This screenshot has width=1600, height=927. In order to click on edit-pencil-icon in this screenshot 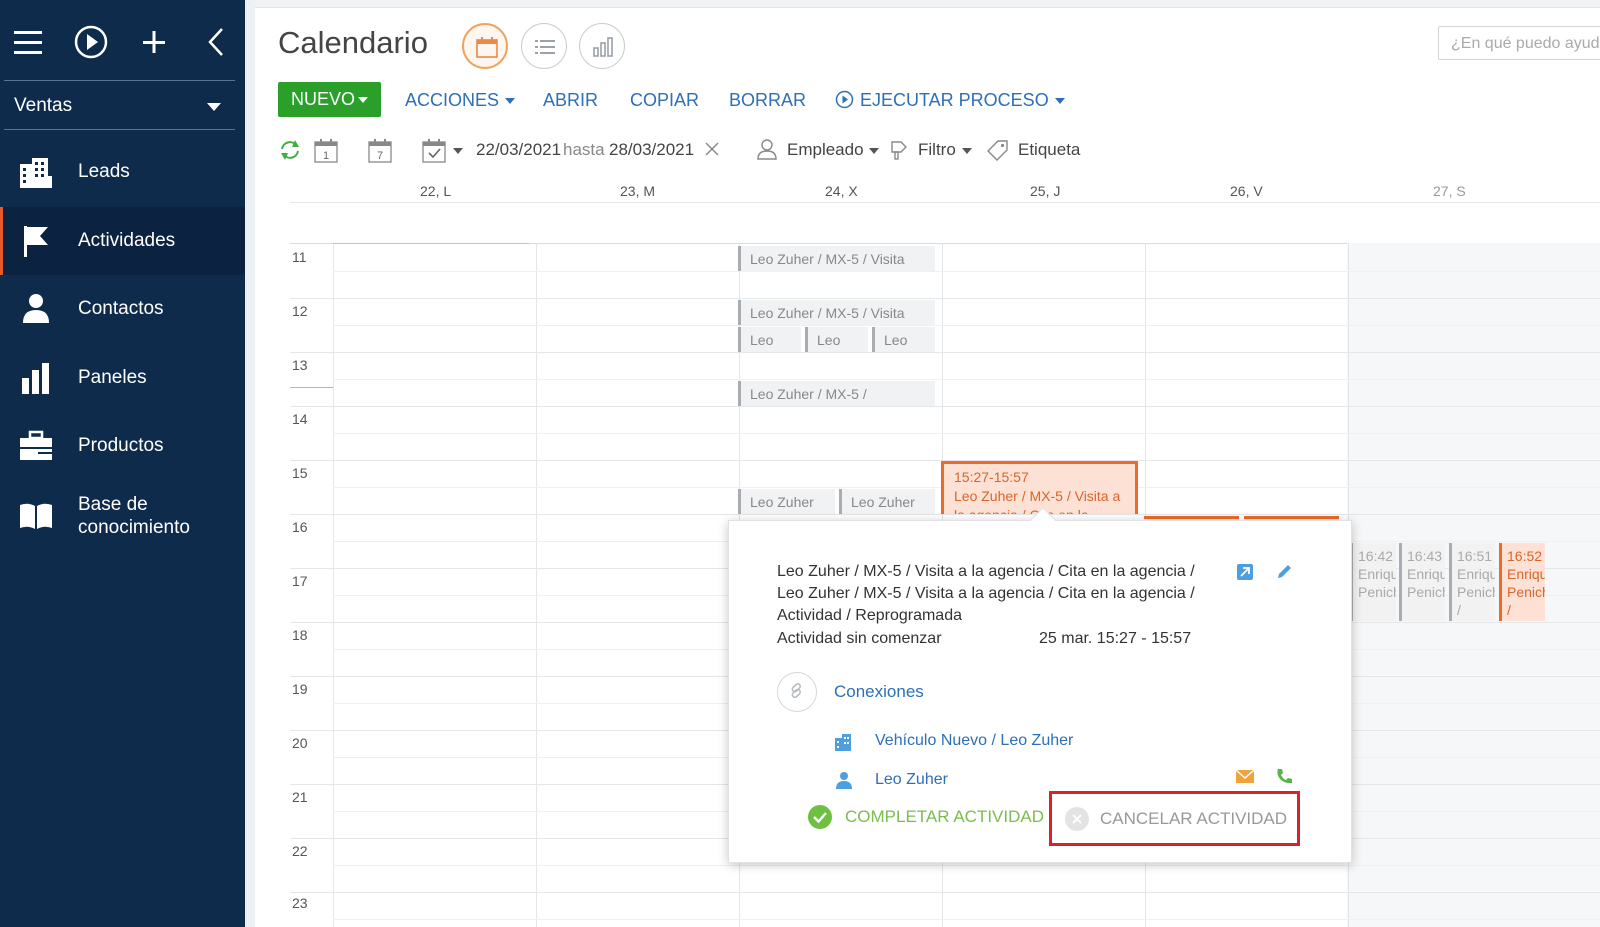, I will do `click(1284, 574)`.